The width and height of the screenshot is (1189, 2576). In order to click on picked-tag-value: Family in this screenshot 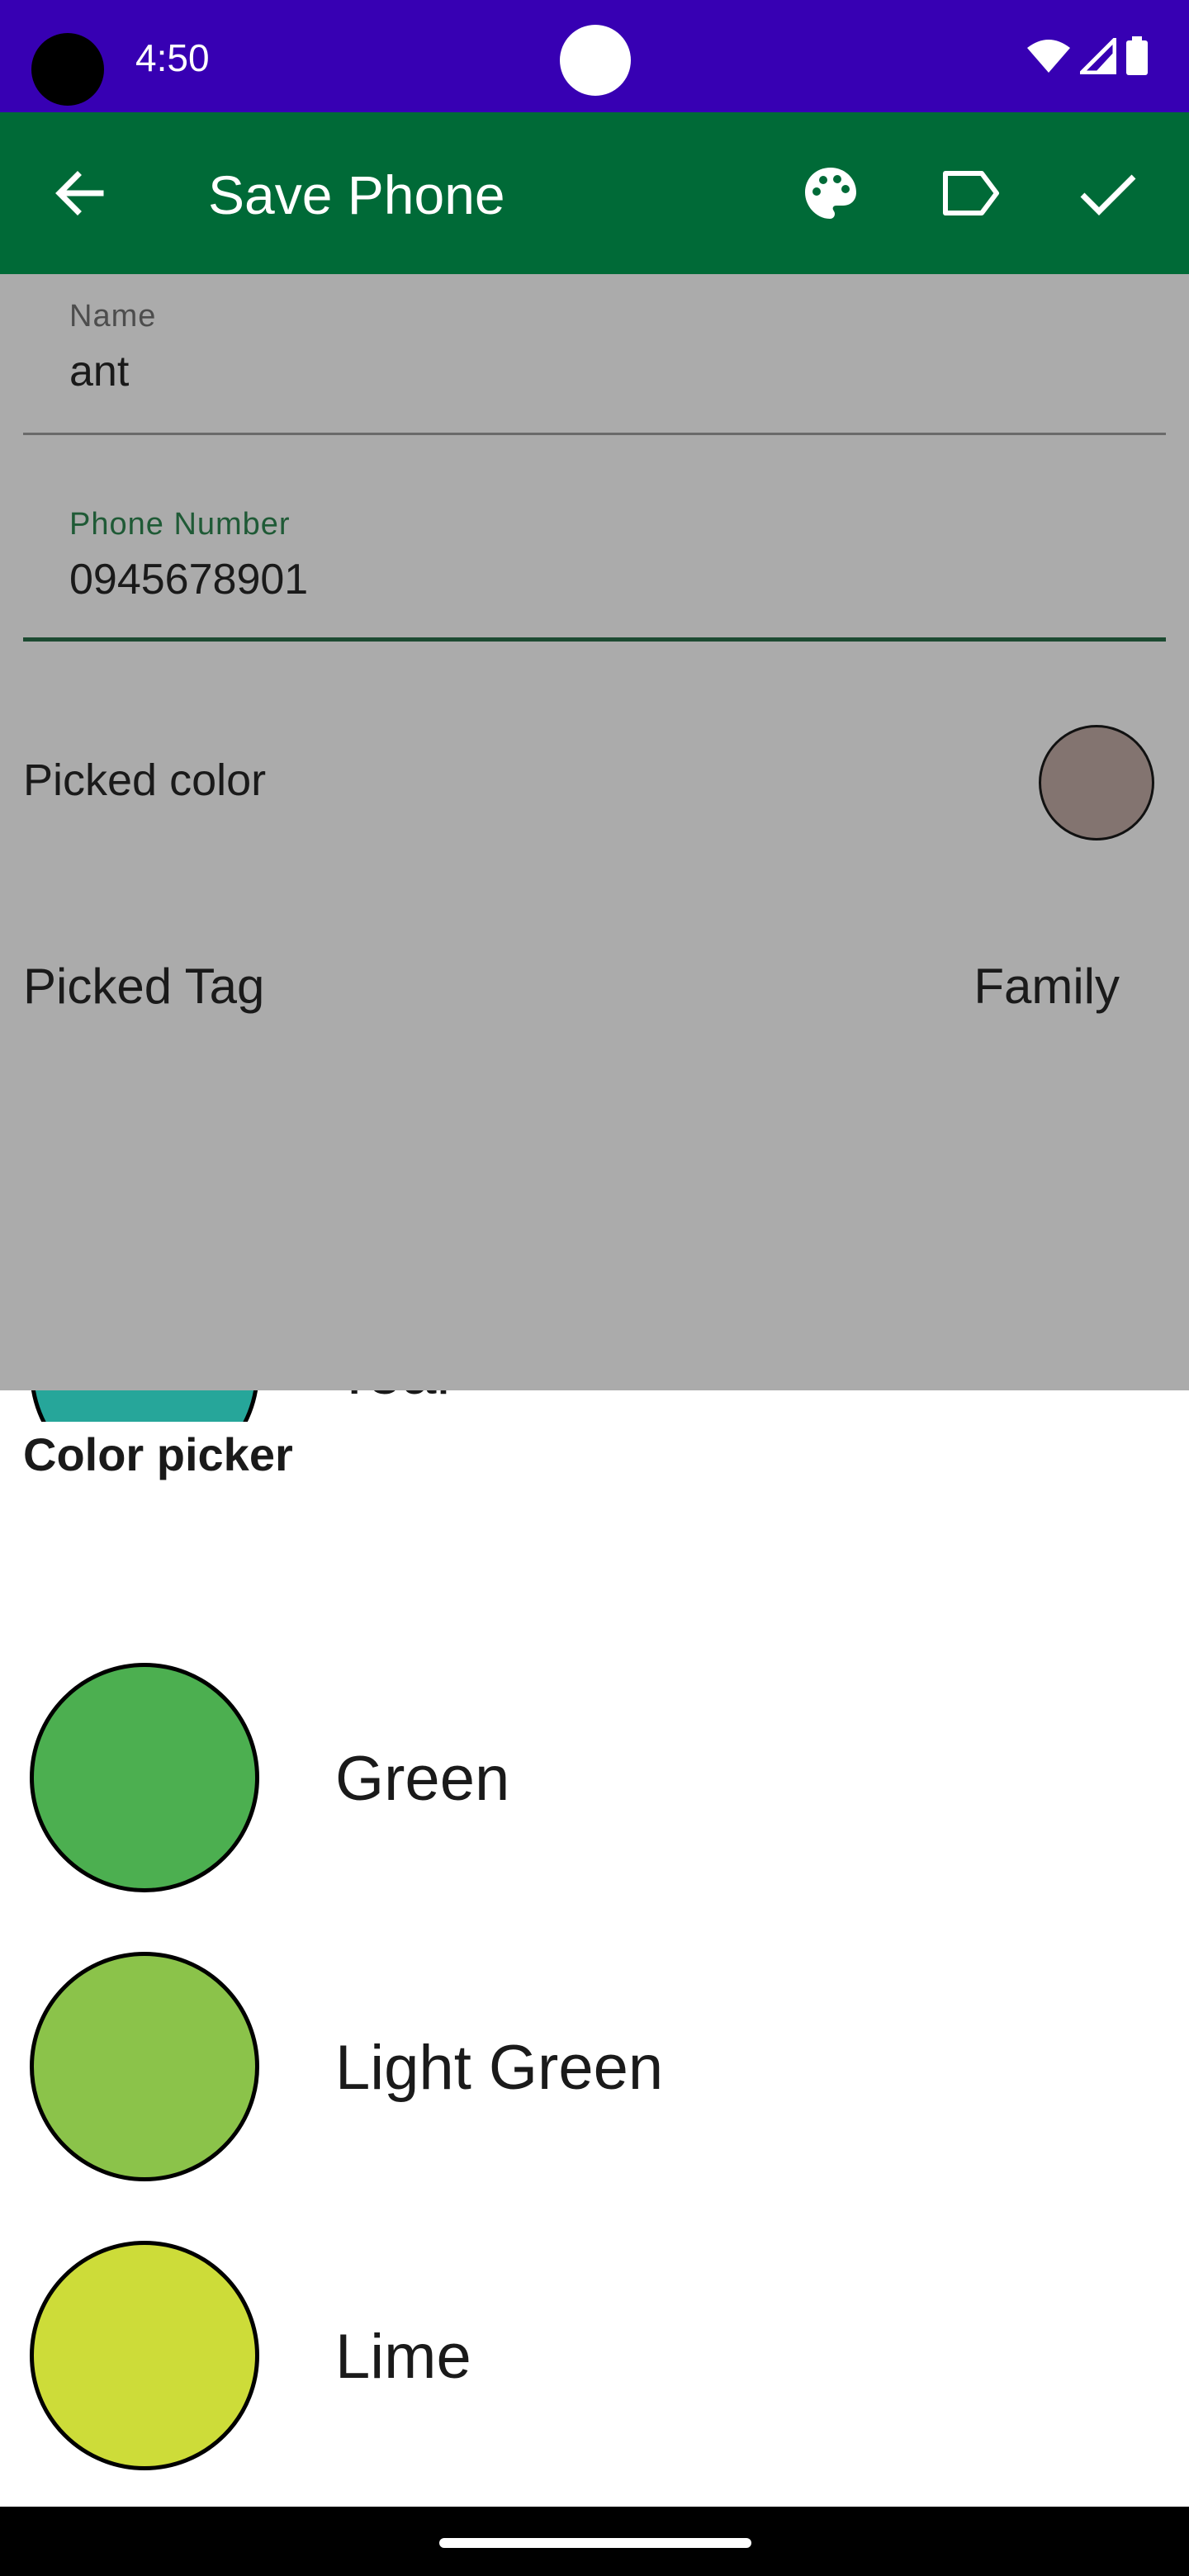, I will do `click(1046, 986)`.